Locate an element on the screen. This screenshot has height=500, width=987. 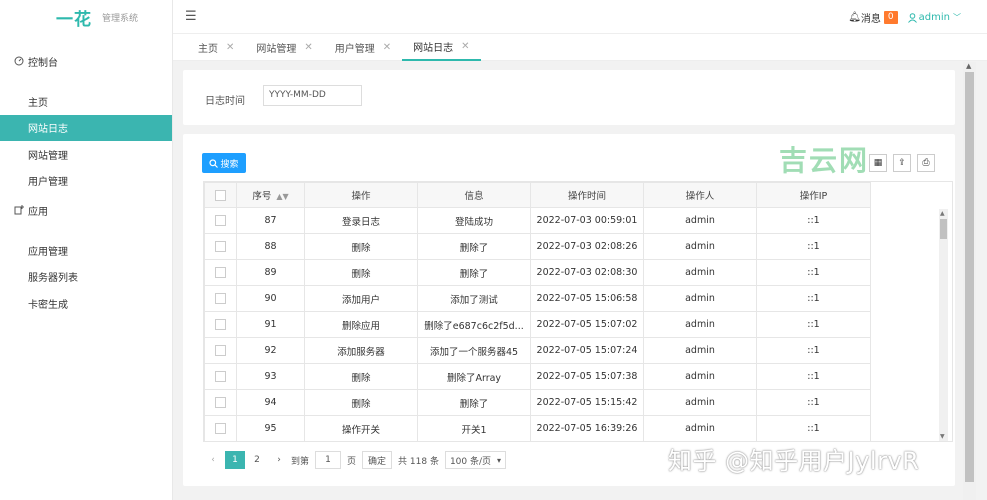
table-cell: 2022-07-03 02:08:26 is located at coordinates (587, 246).